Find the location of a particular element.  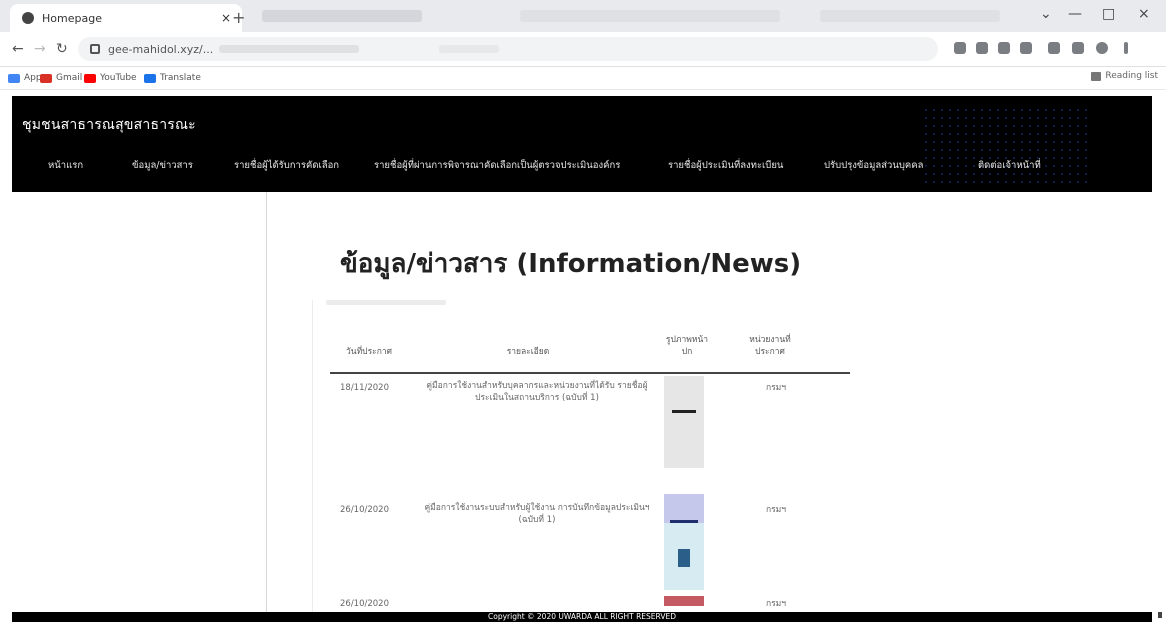

tab-search-icon: ⌄ is located at coordinates (1046, 14).